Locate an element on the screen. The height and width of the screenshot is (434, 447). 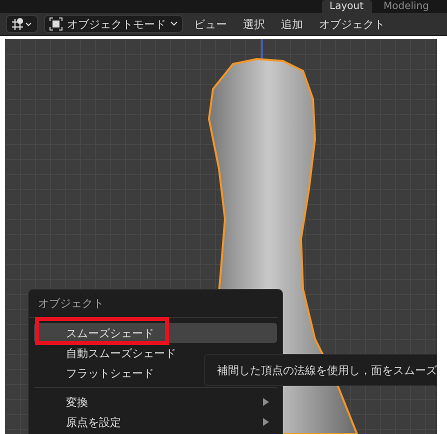
cube-icon is located at coordinates (56, 24).